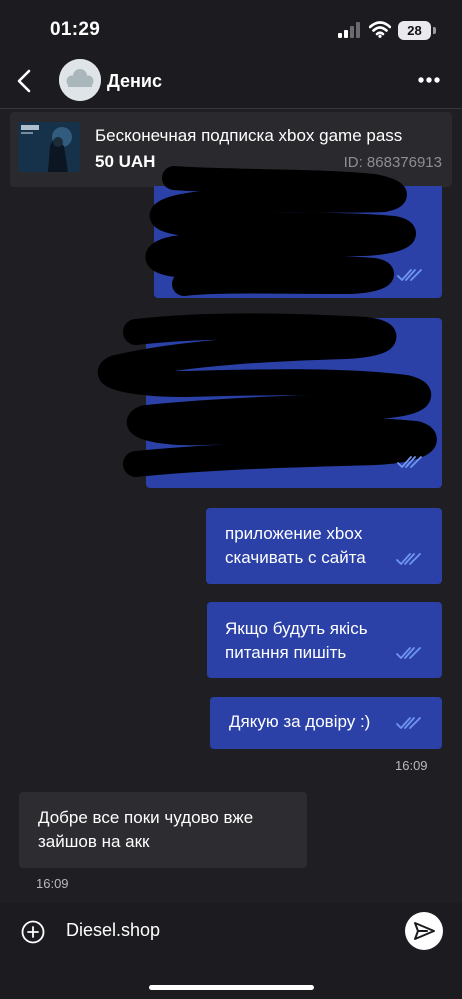 The image size is (462, 999). I want to click on avatar, so click(80, 80).